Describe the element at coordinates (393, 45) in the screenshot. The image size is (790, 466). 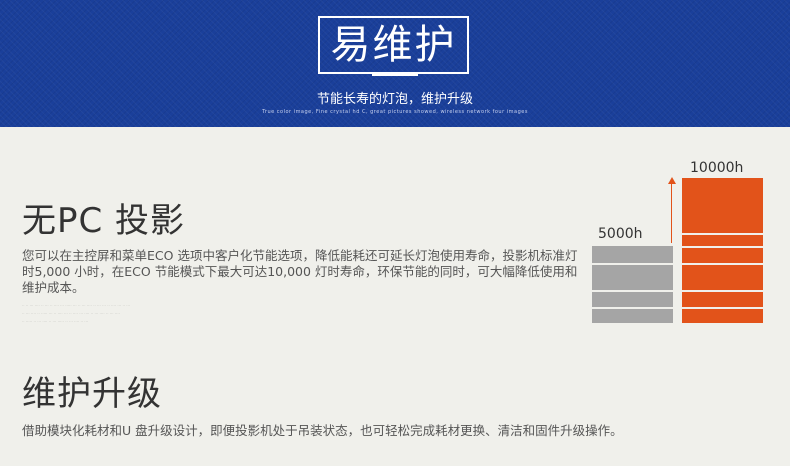
I see `page-title: 易维护` at that location.